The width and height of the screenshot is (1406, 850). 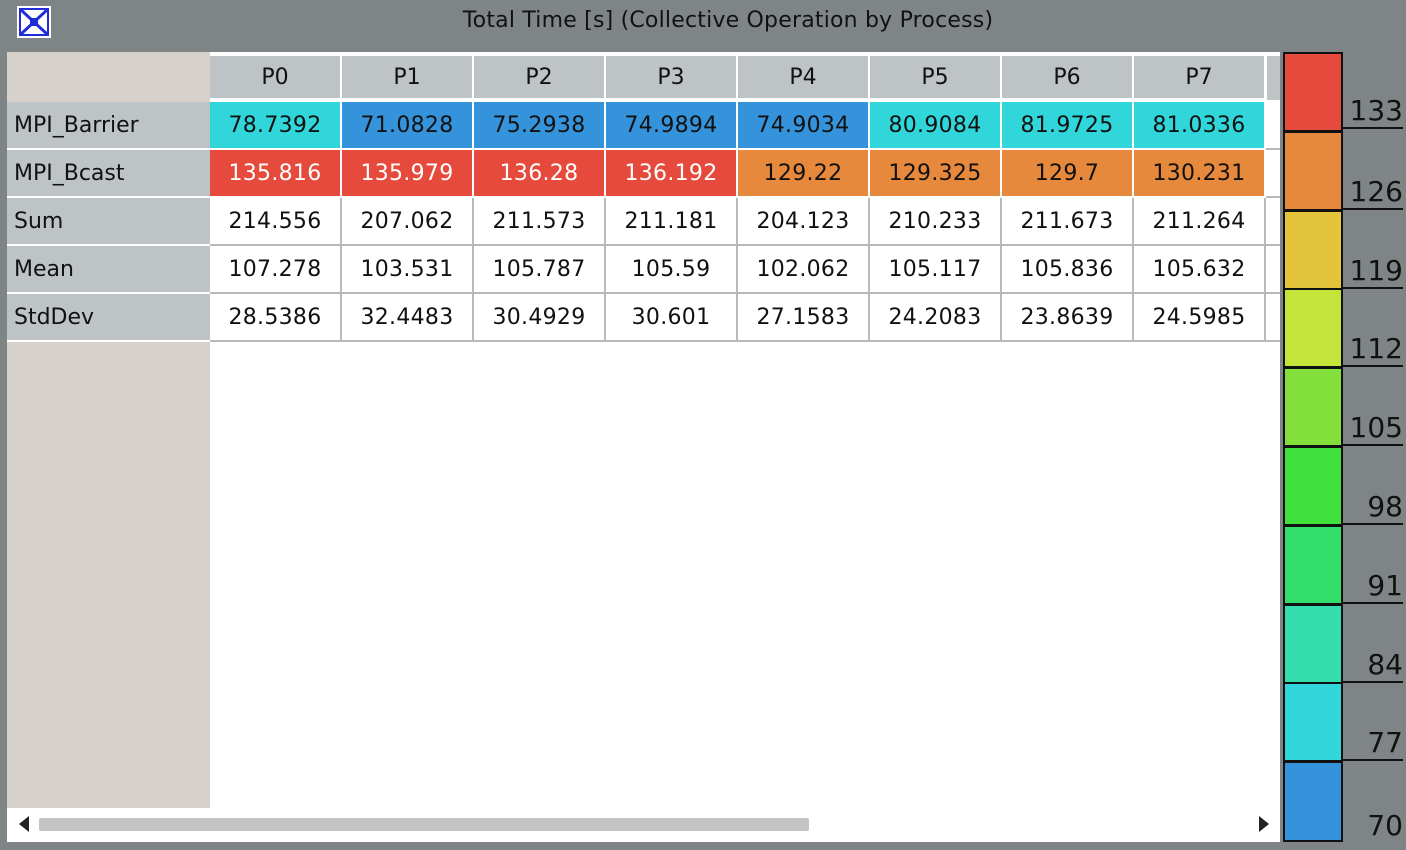 I want to click on table-cell: 211.673, so click(x=1068, y=222).